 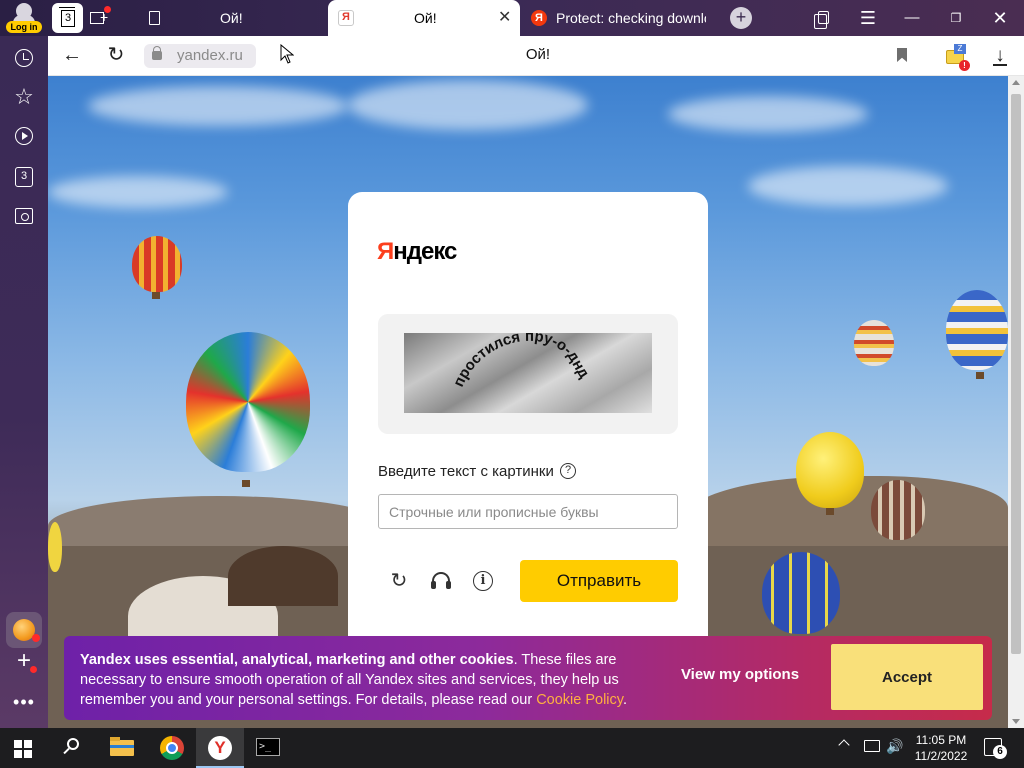 I want to click on captcha-image: простился пру-о-днд, so click(x=528, y=373).